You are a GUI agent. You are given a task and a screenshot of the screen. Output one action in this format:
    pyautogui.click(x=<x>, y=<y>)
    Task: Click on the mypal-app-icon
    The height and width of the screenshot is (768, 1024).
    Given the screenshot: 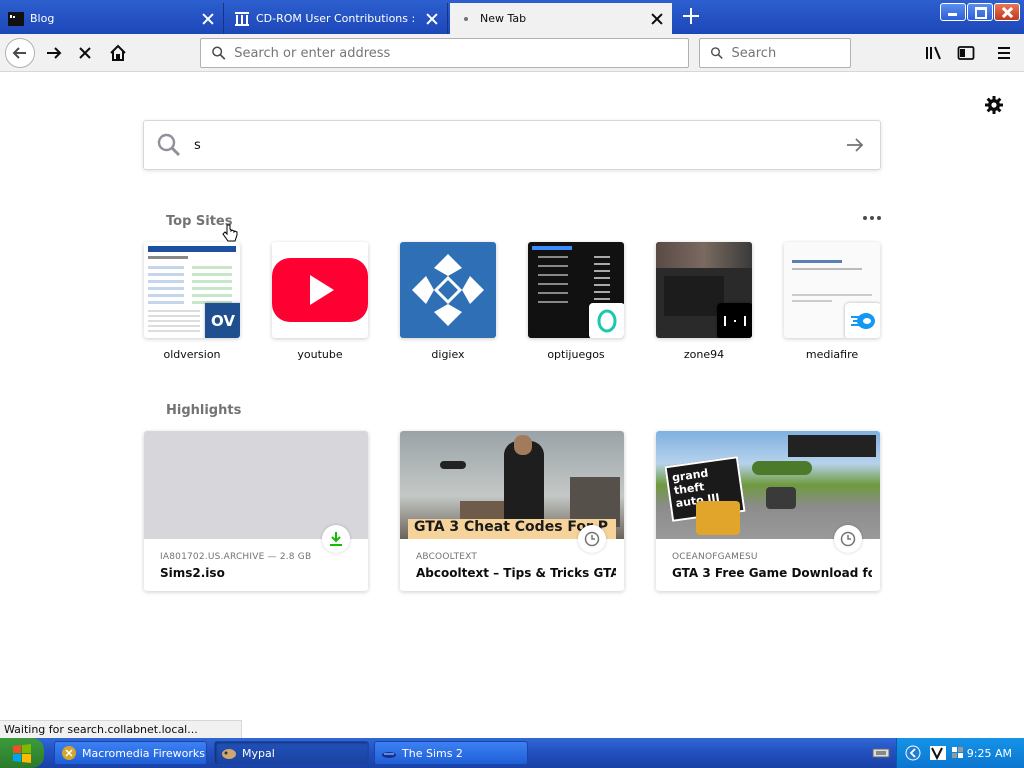 What is the action you would take?
    pyautogui.click(x=229, y=754)
    